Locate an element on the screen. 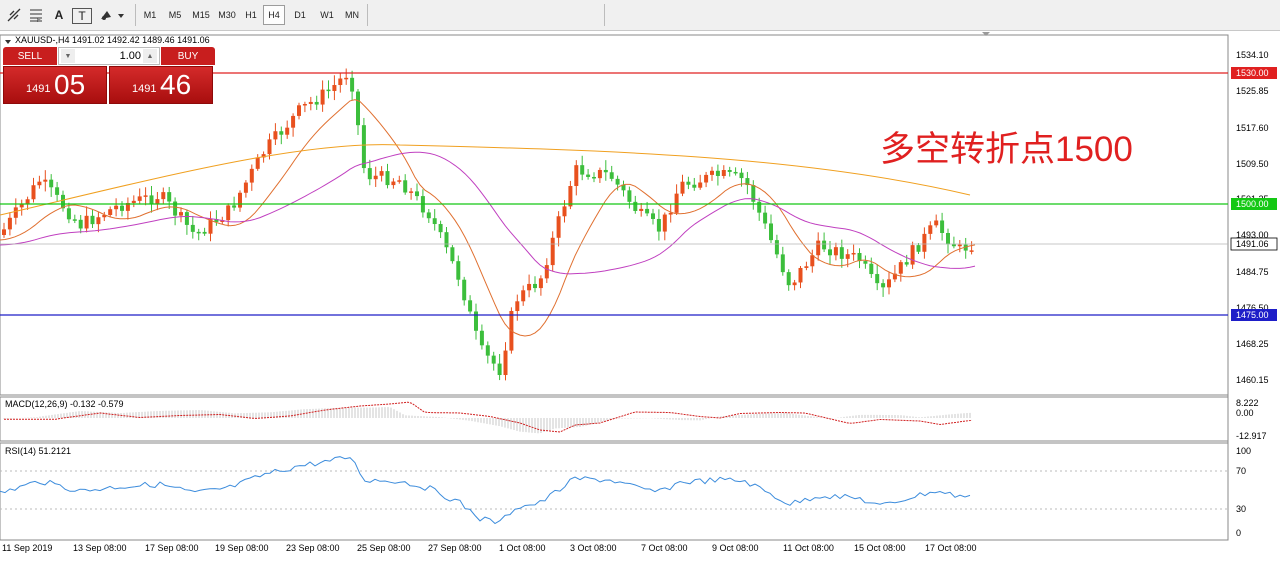 The image size is (1280, 561). tf-m1: M1 is located at coordinates (150, 15).